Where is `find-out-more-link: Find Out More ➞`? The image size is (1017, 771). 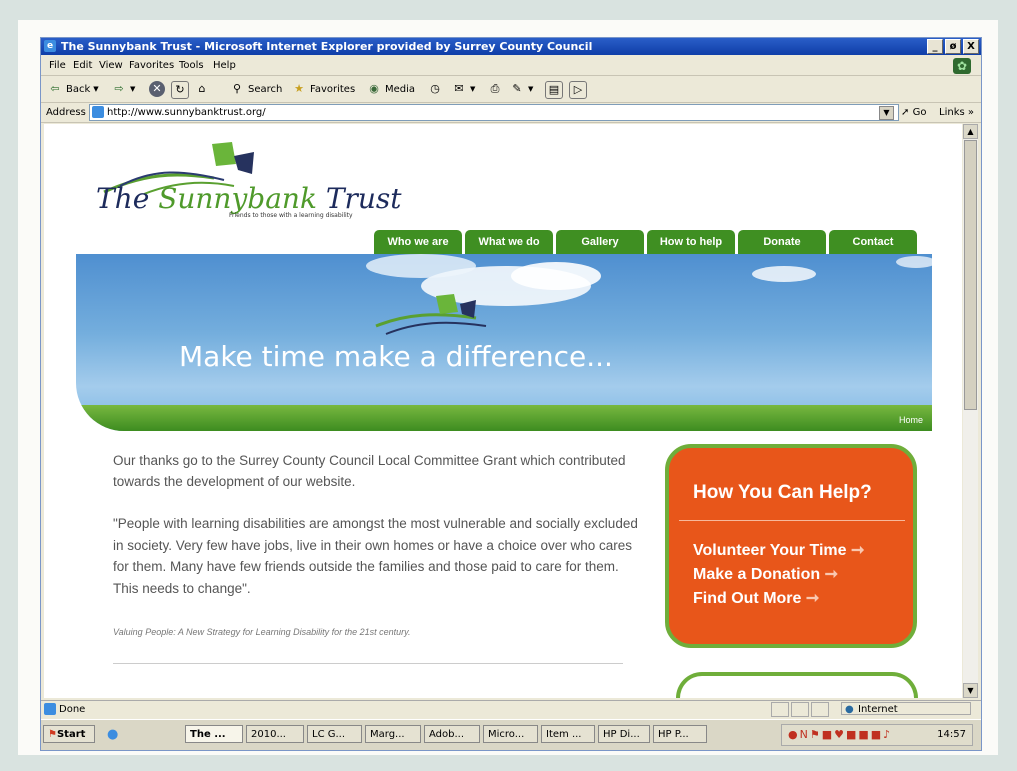
find-out-more-link: Find Out More ➞ is located at coordinates (756, 598).